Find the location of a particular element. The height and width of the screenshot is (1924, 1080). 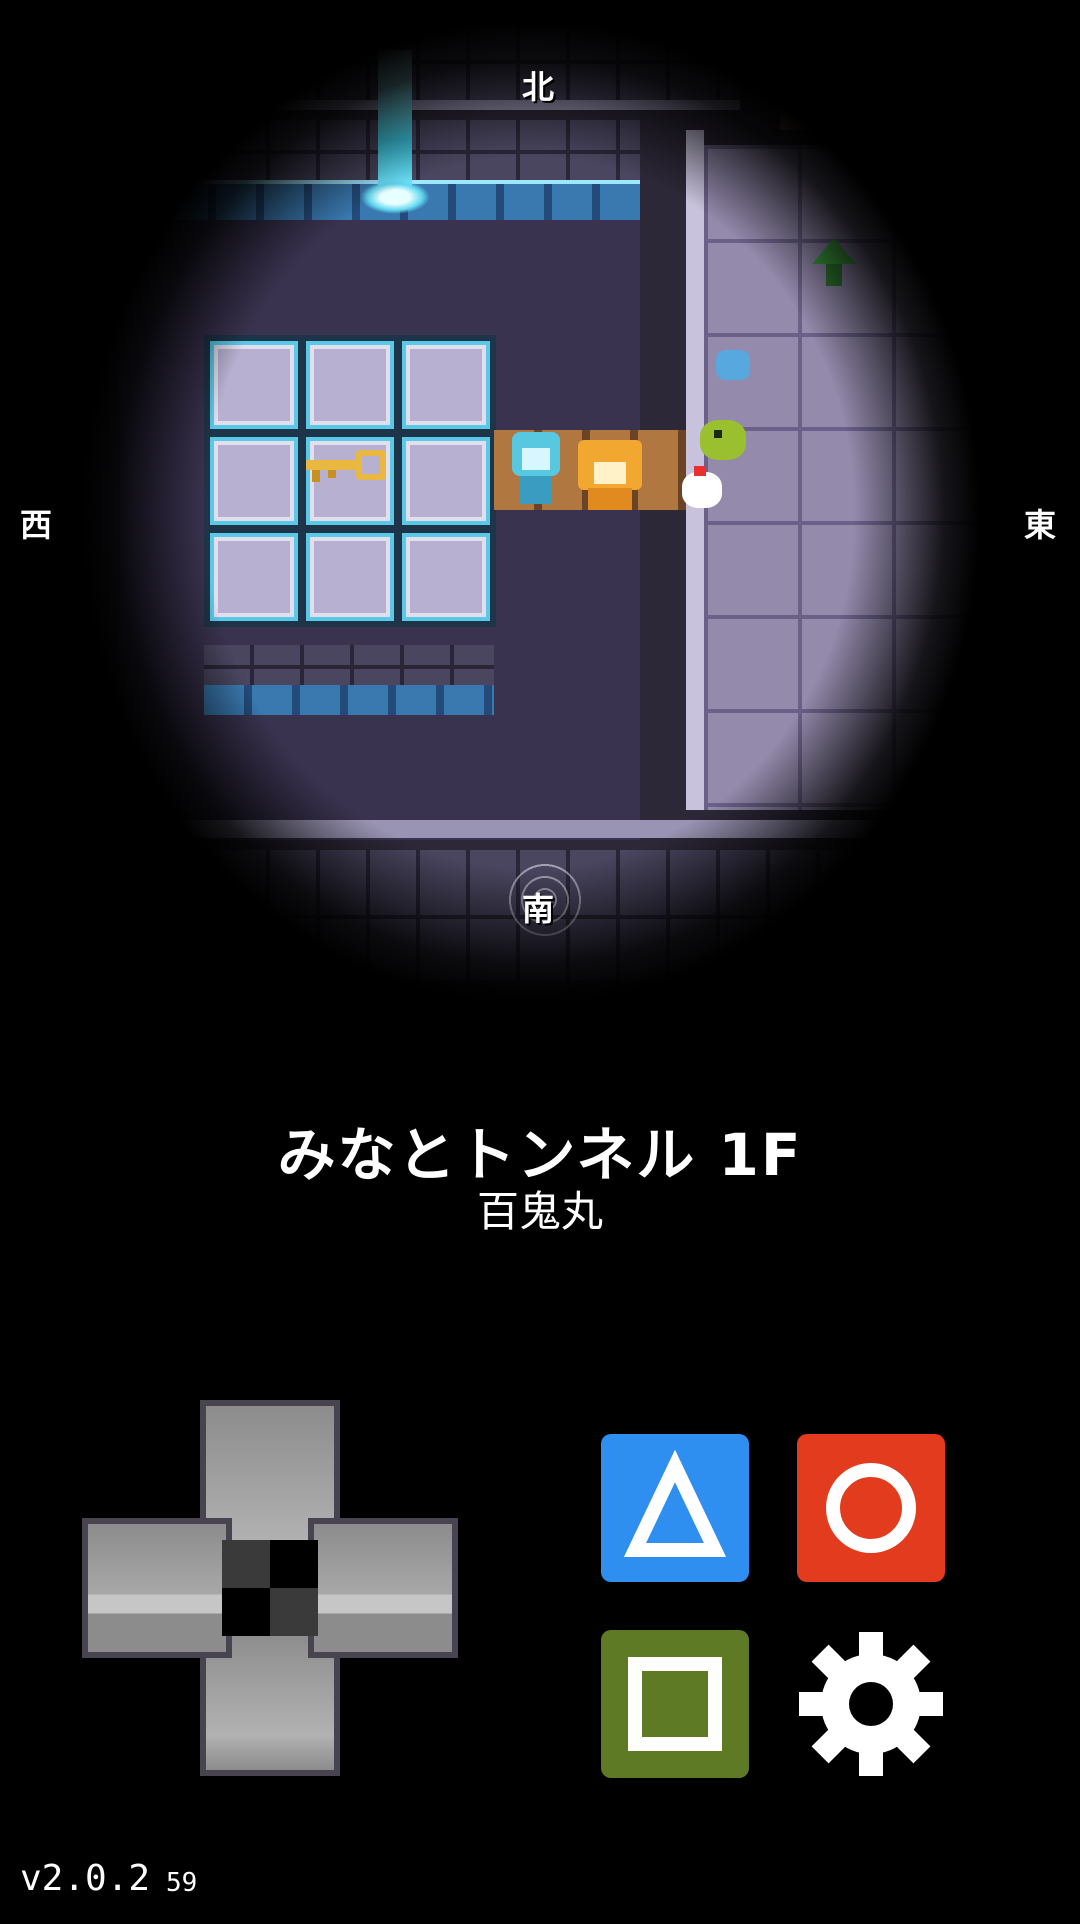

dpad-left-button is located at coordinates (157, 1588).